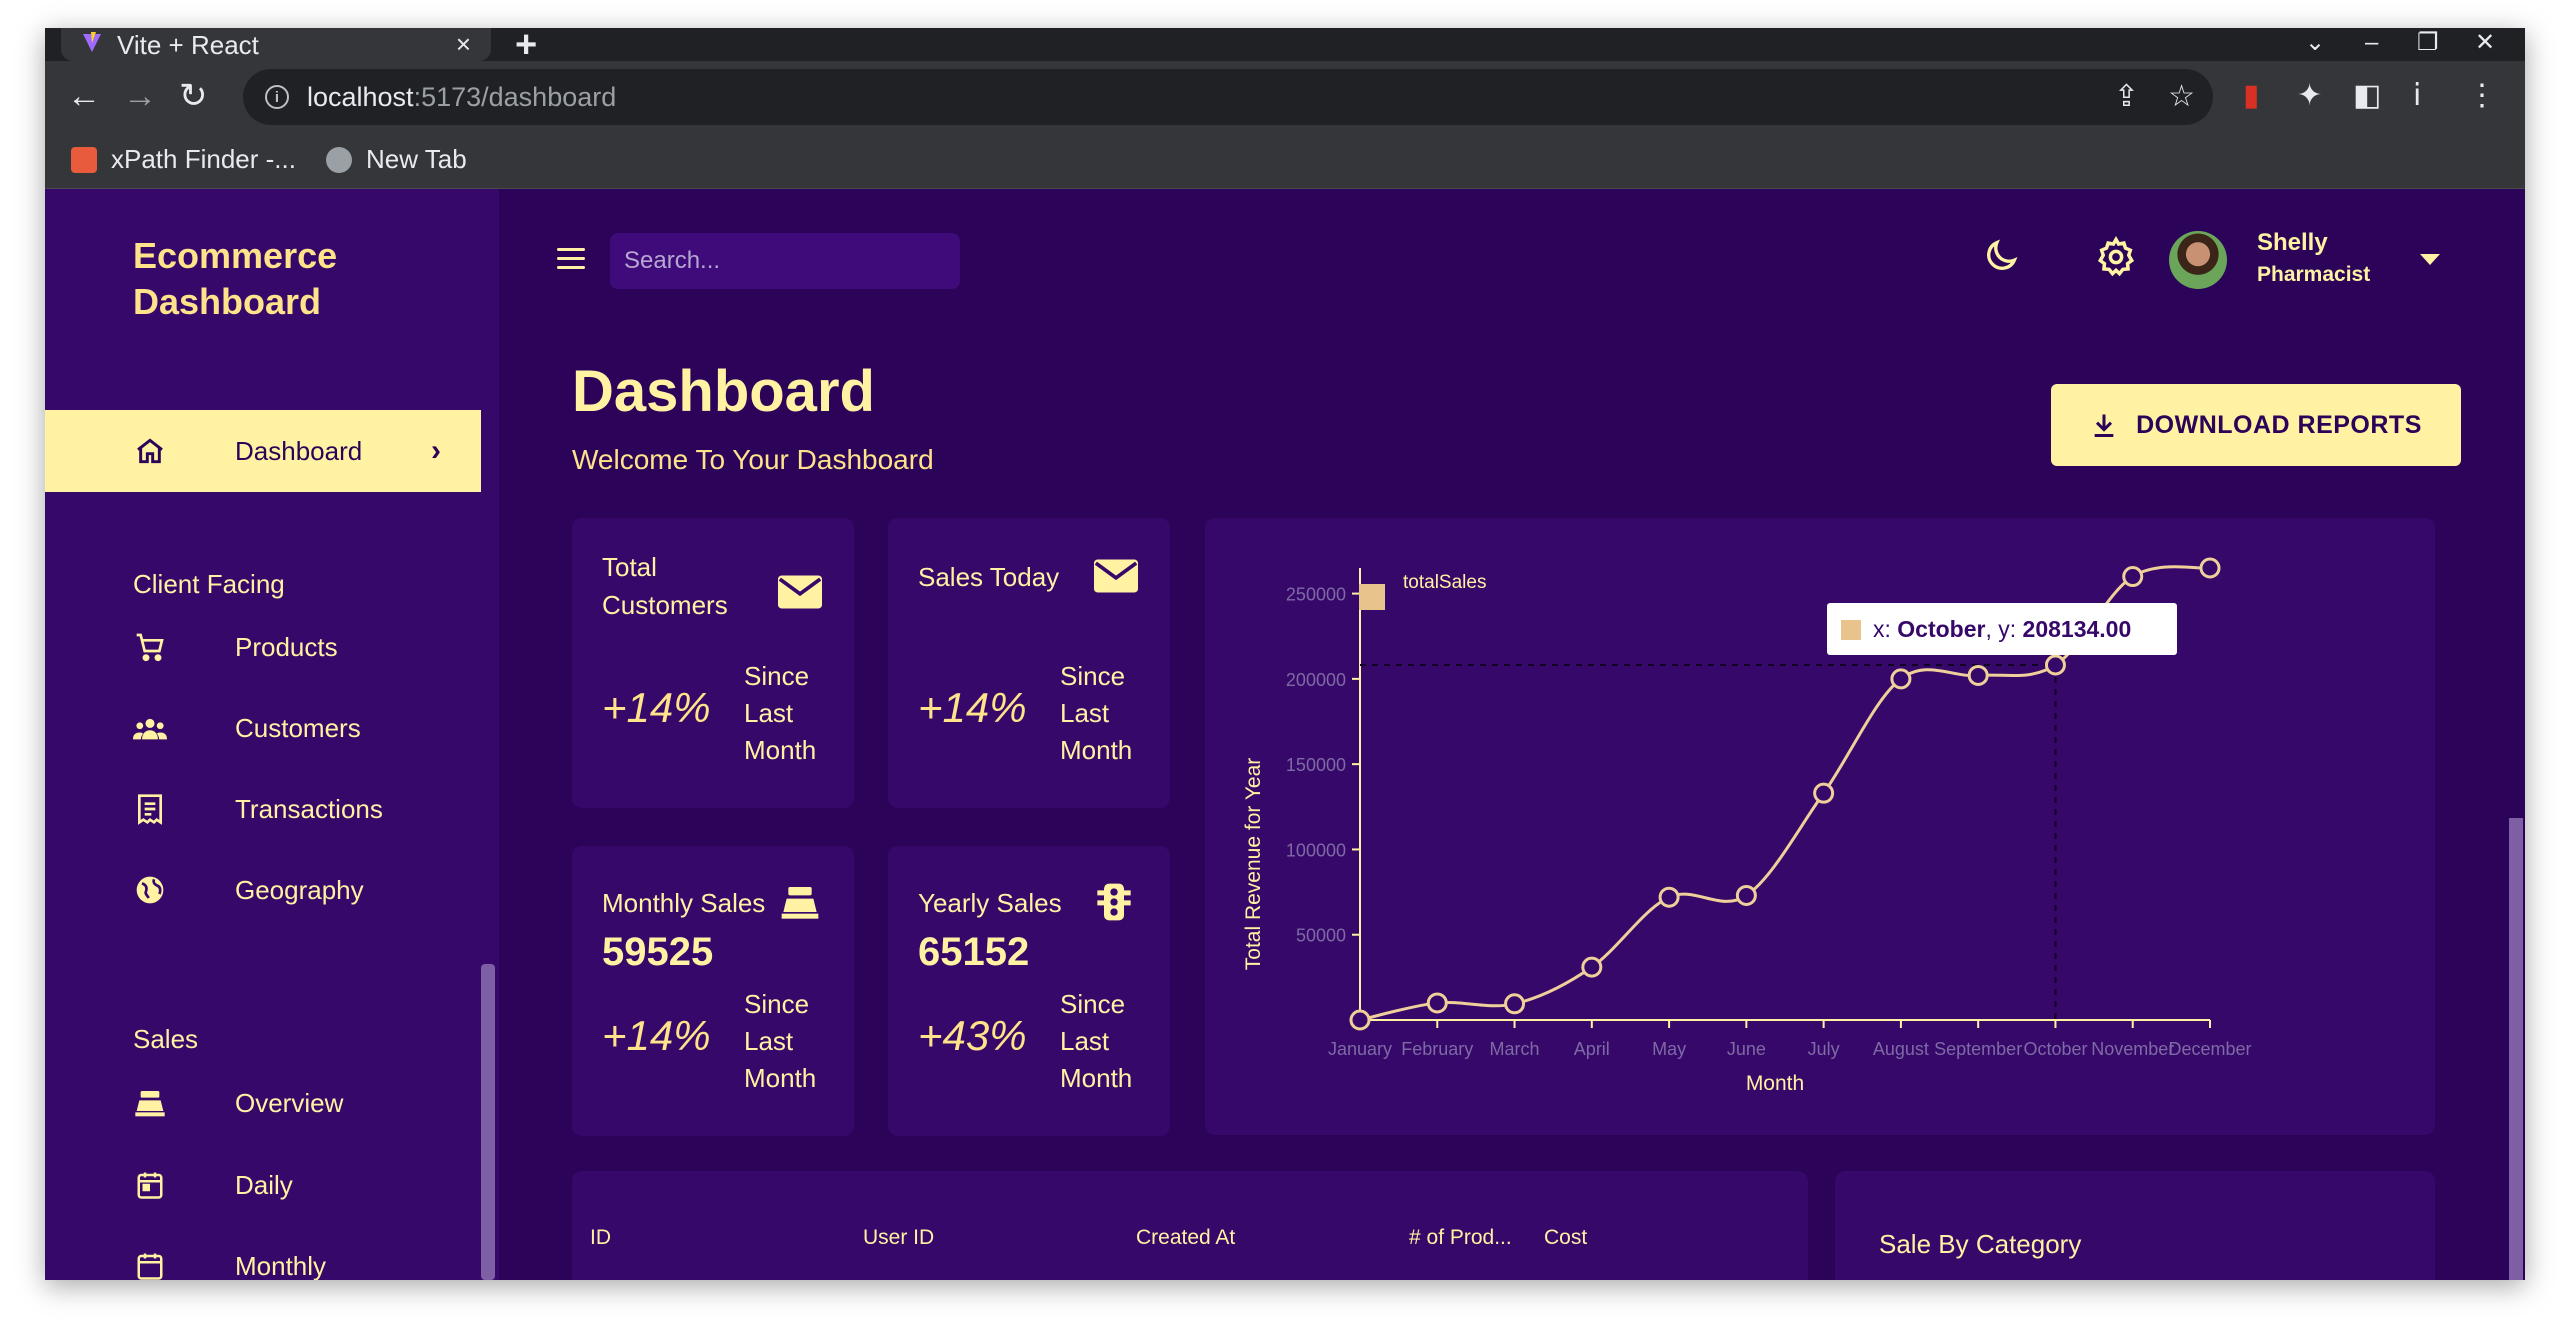  I want to click on tooltip-part: , y:, so click(2003, 629).